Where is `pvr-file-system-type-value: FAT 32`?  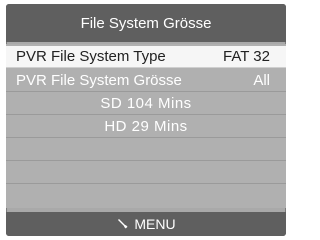
pvr-file-system-type-value: FAT 32 is located at coordinates (246, 56).